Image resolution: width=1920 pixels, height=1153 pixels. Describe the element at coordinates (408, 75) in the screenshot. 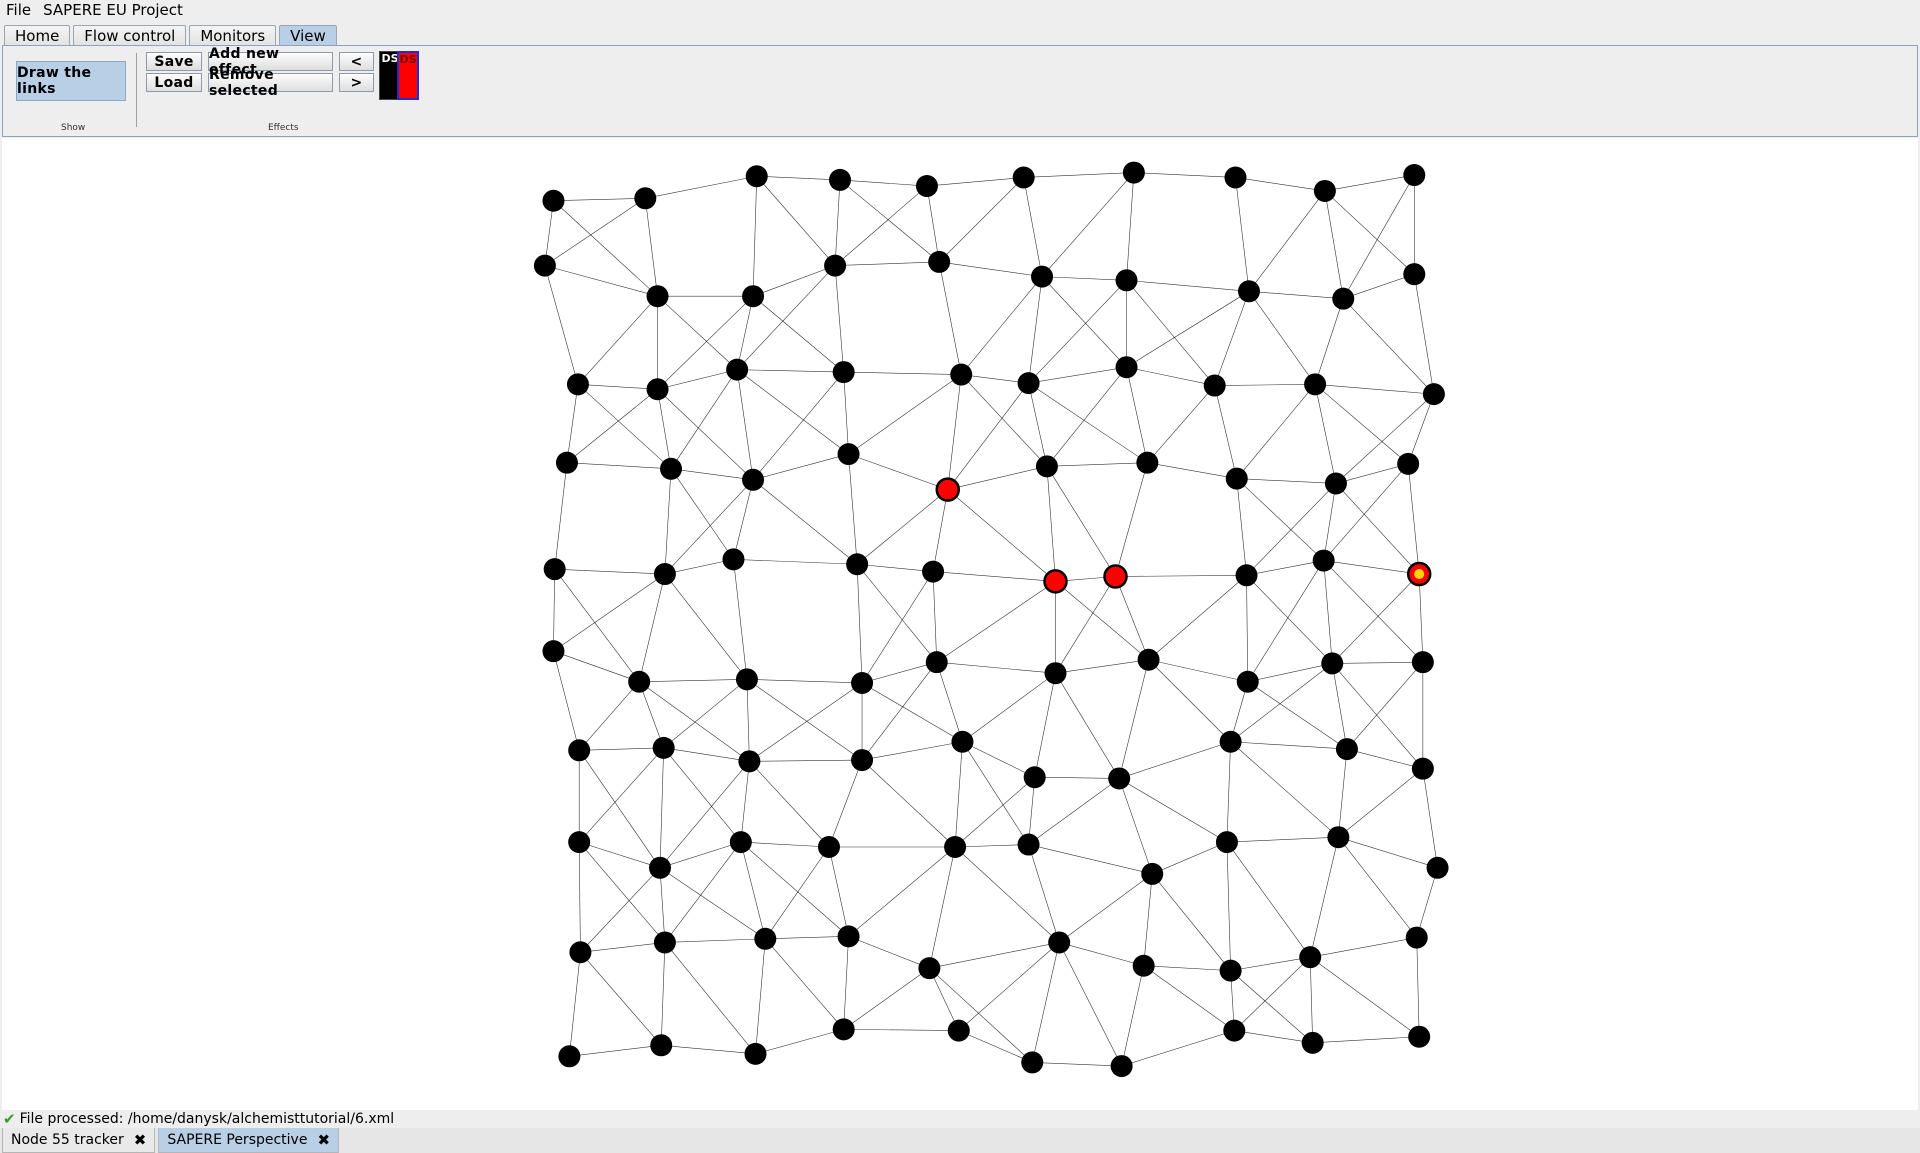

I see `effect-swatch-red: DS` at that location.